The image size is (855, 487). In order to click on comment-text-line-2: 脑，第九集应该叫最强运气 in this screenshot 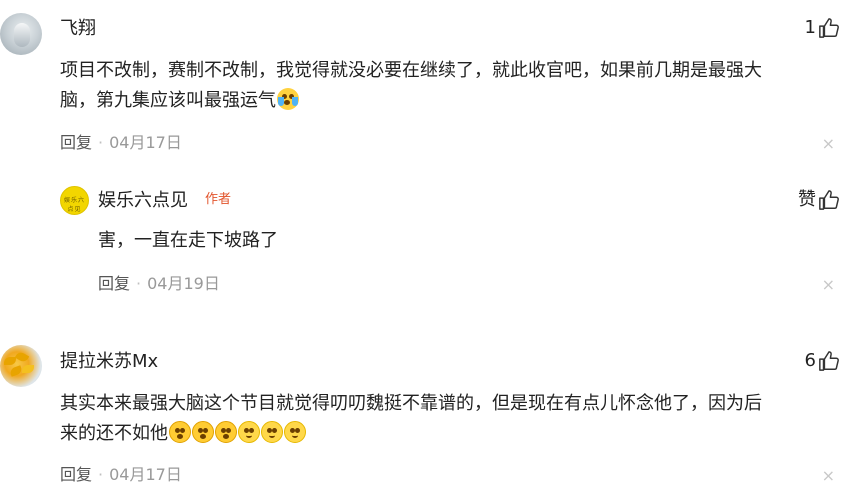, I will do `click(179, 101)`.